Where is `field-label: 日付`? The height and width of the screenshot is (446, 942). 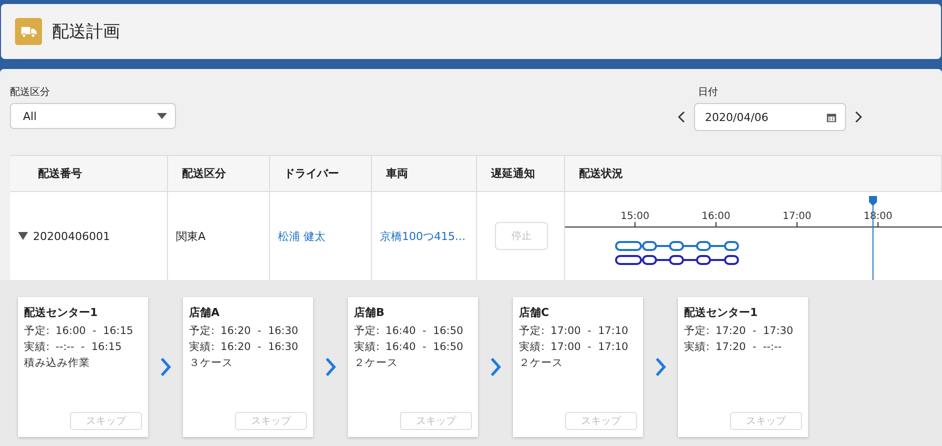
field-label: 日付 is located at coordinates (708, 92).